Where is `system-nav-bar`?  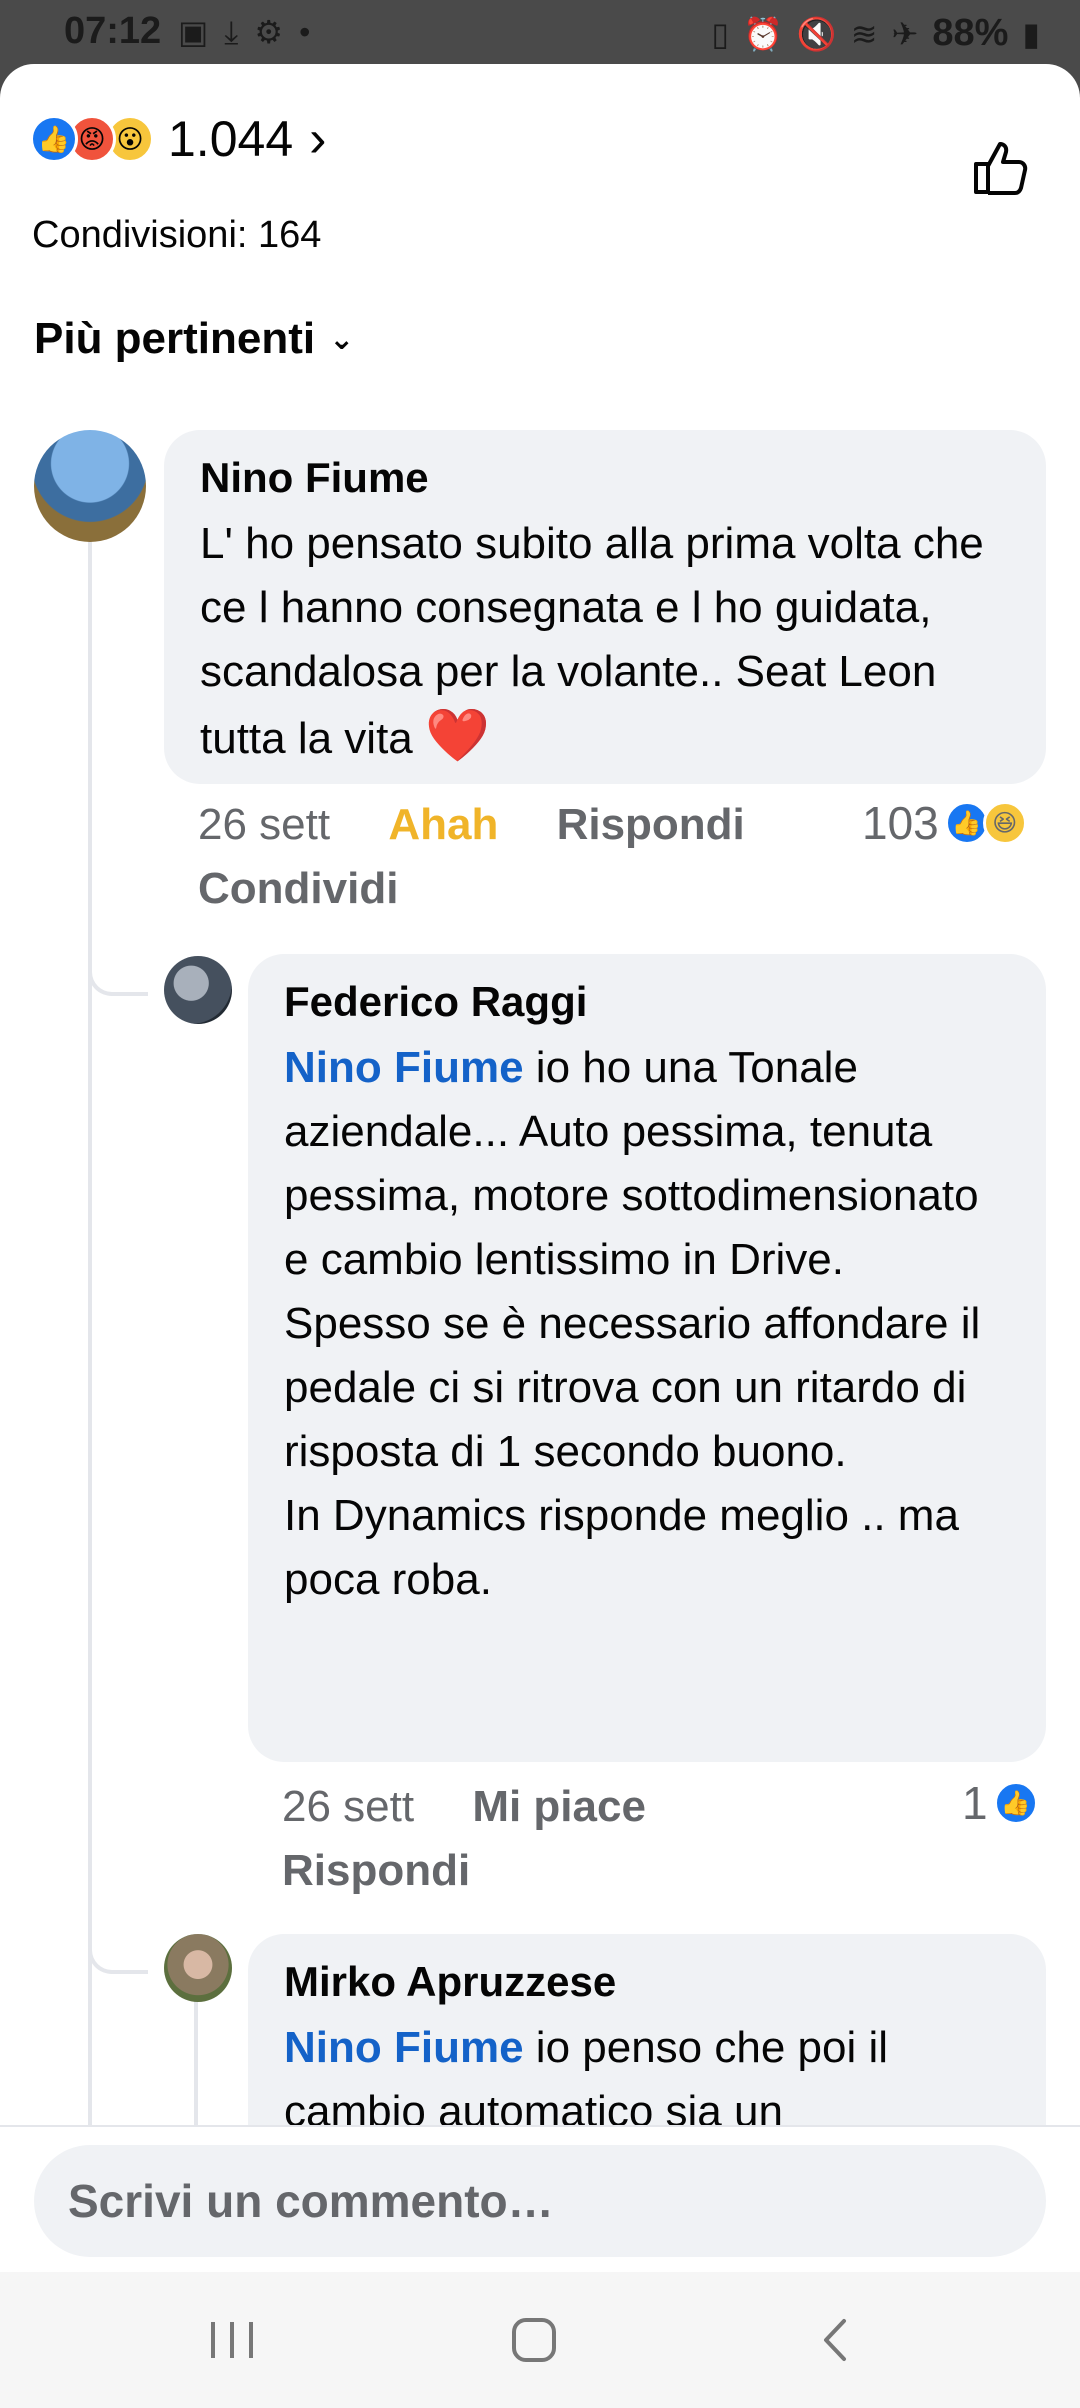 system-nav-bar is located at coordinates (540, 2340).